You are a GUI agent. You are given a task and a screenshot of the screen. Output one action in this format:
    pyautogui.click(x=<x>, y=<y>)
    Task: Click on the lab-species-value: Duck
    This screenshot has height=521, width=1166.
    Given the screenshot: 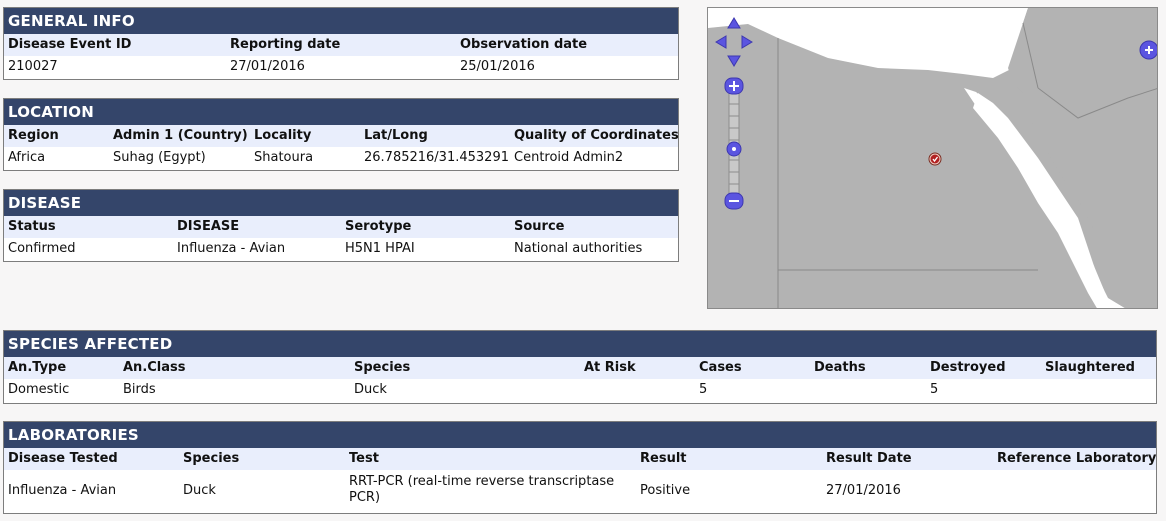 What is the action you would take?
    pyautogui.click(x=199, y=490)
    